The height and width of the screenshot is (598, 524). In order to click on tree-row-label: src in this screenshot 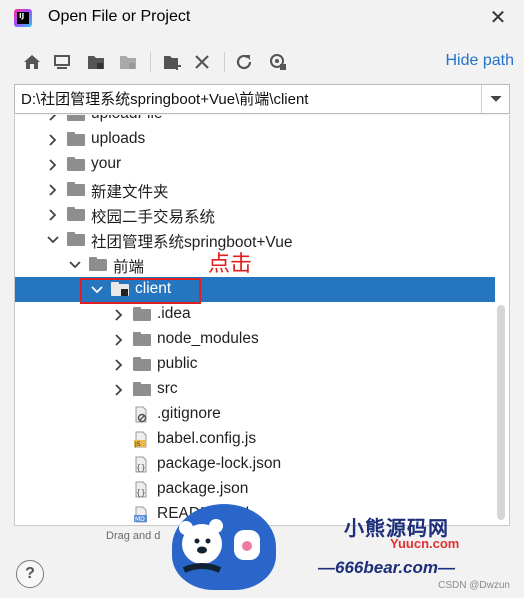, I will do `click(167, 388)`.